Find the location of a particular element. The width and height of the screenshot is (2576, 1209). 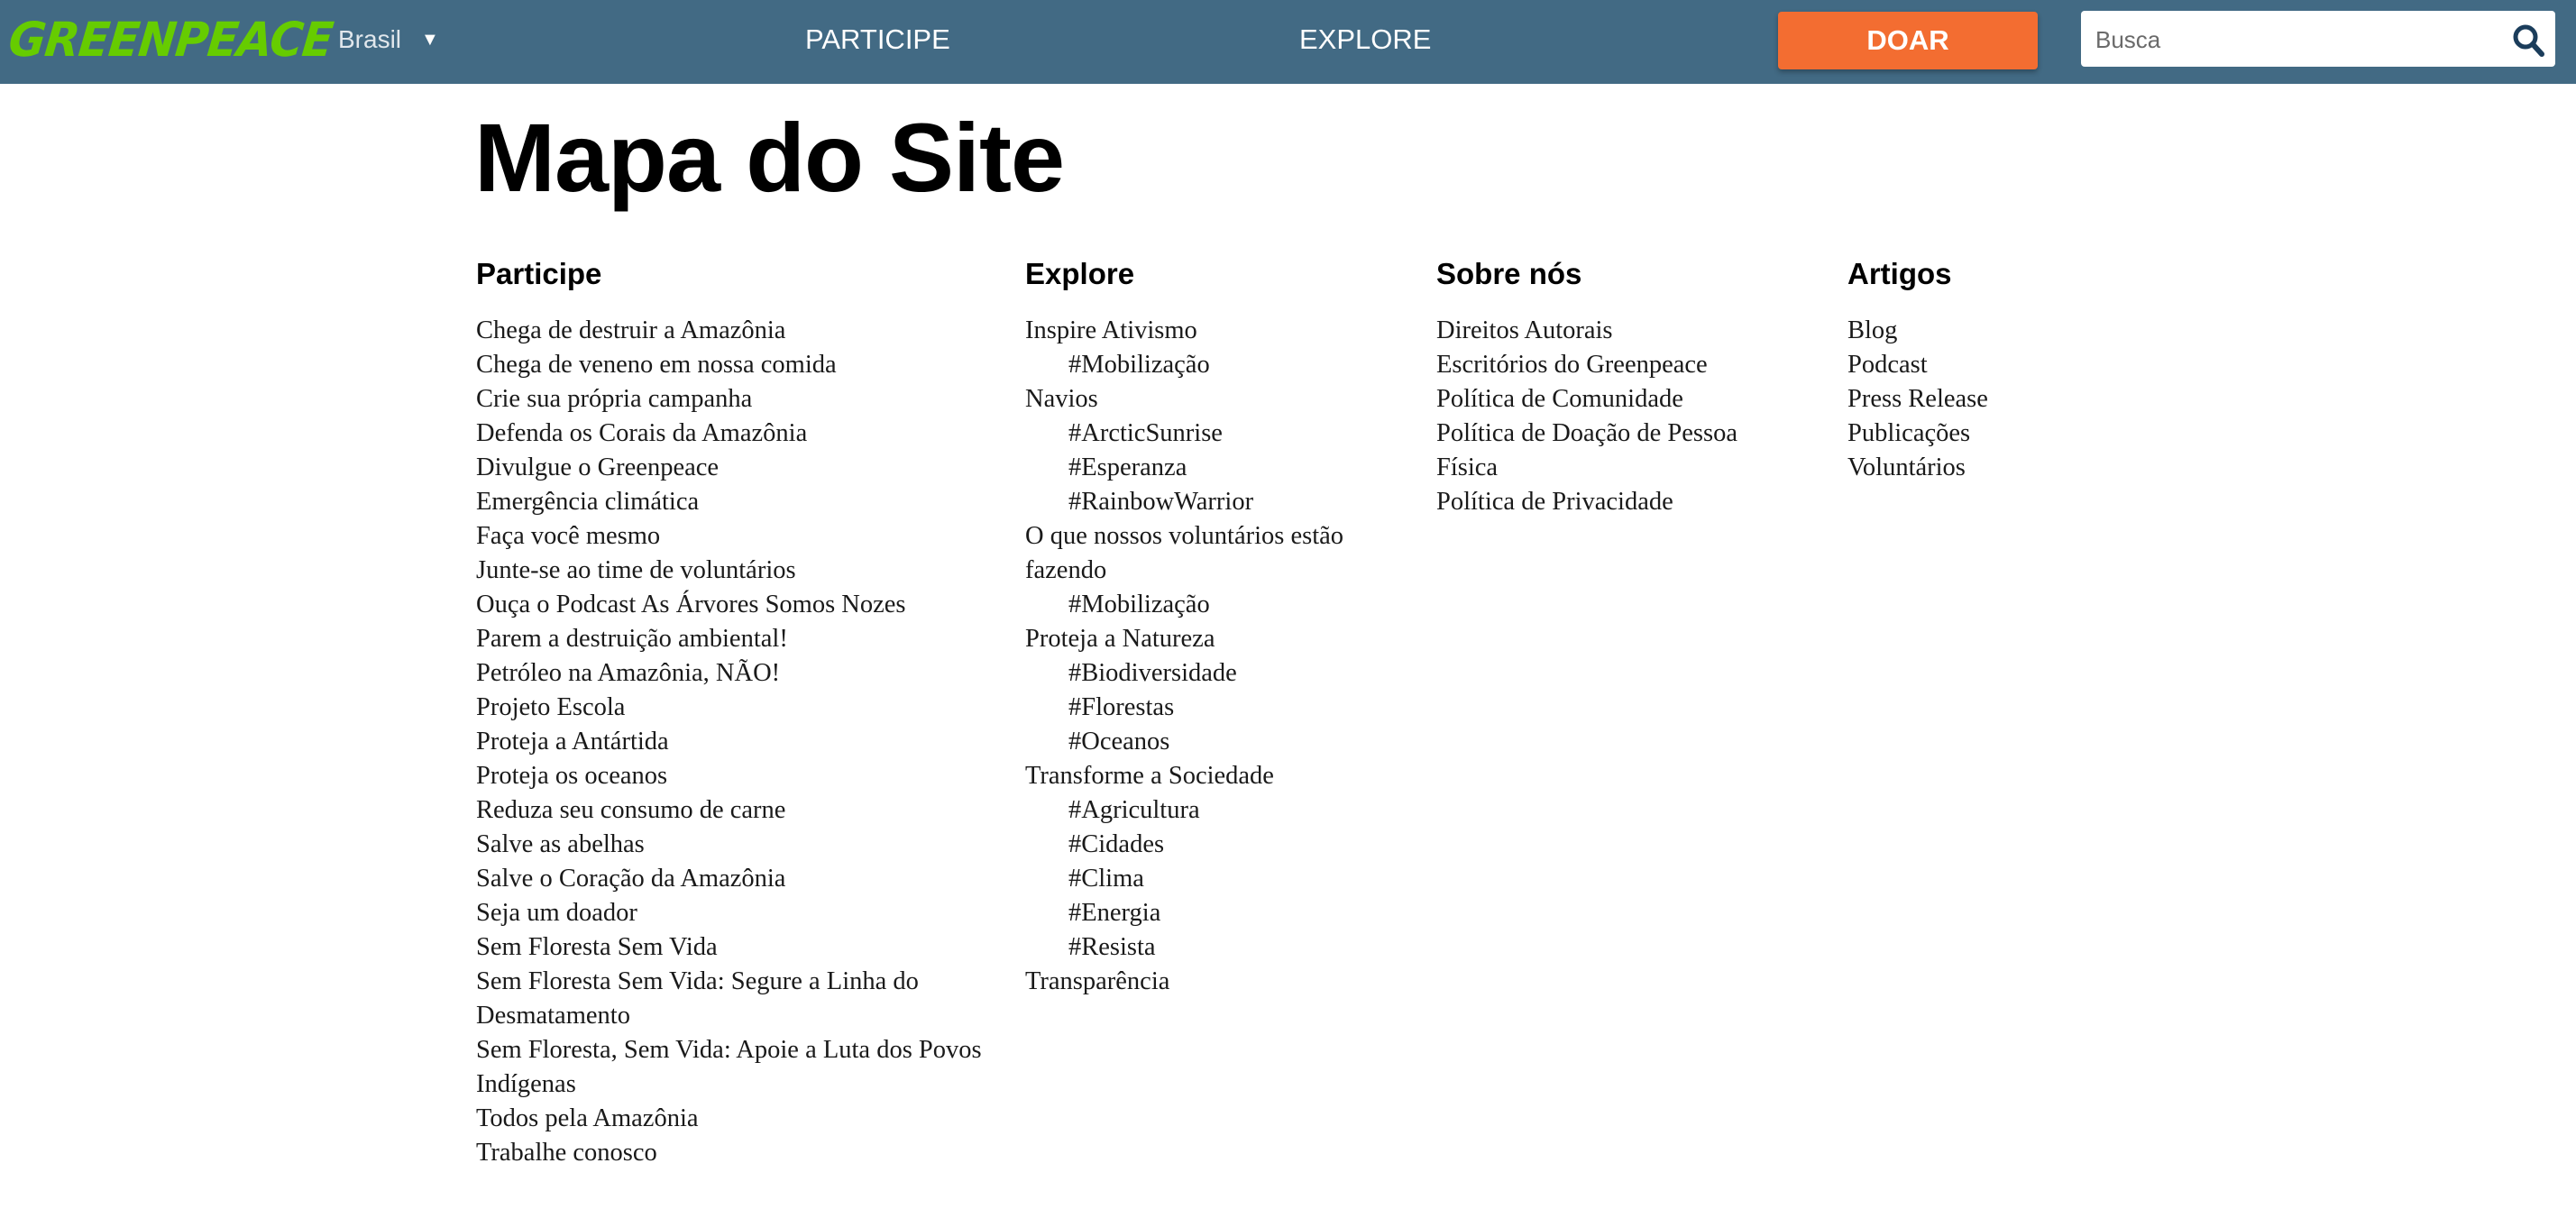

sitemap-link: Salve o Coração da Amazônia is located at coordinates (733, 879).